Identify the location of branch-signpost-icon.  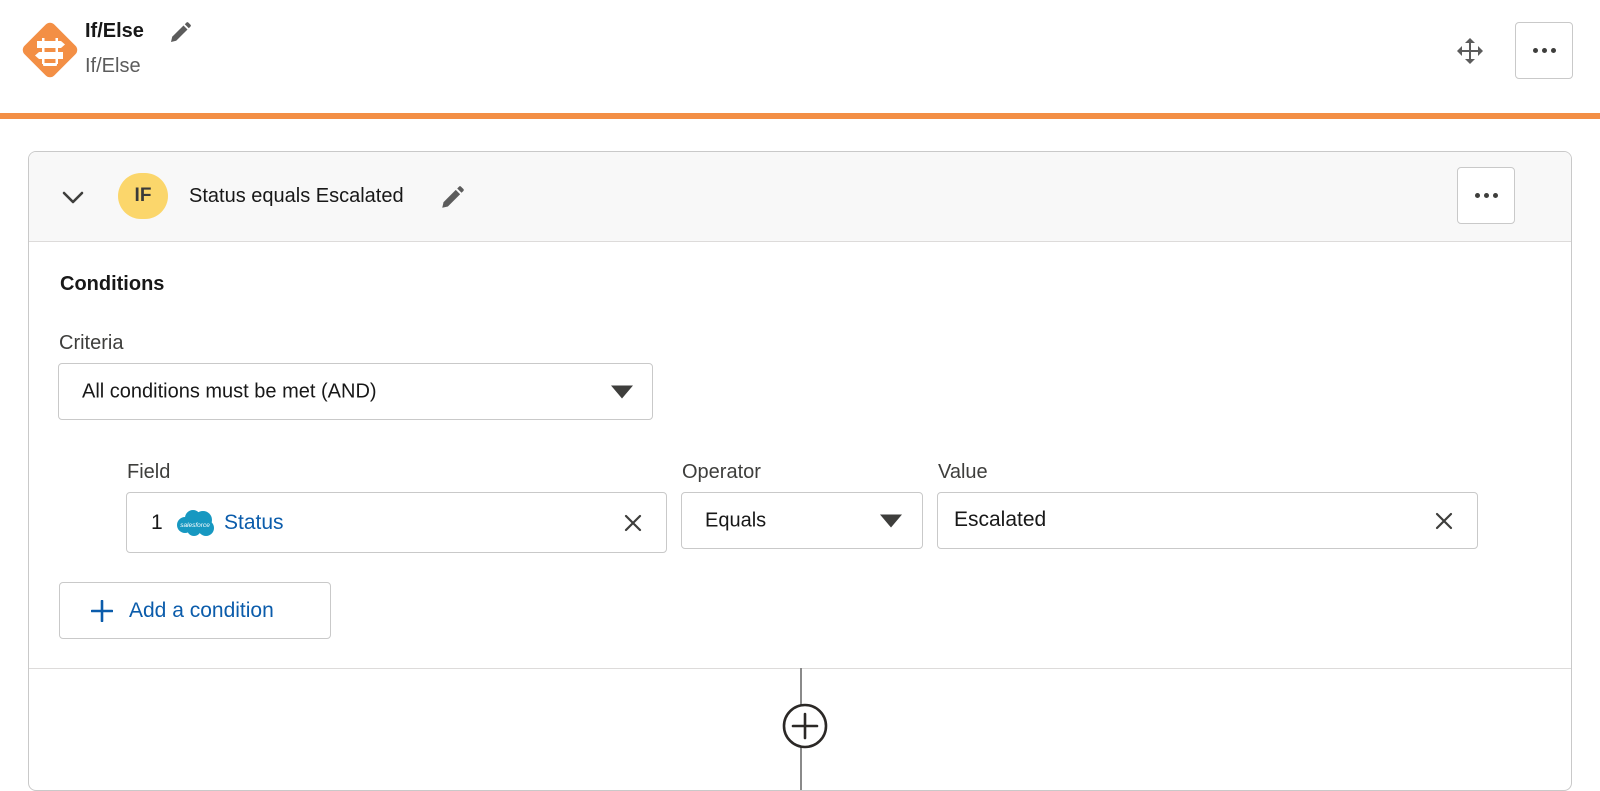
(50, 50).